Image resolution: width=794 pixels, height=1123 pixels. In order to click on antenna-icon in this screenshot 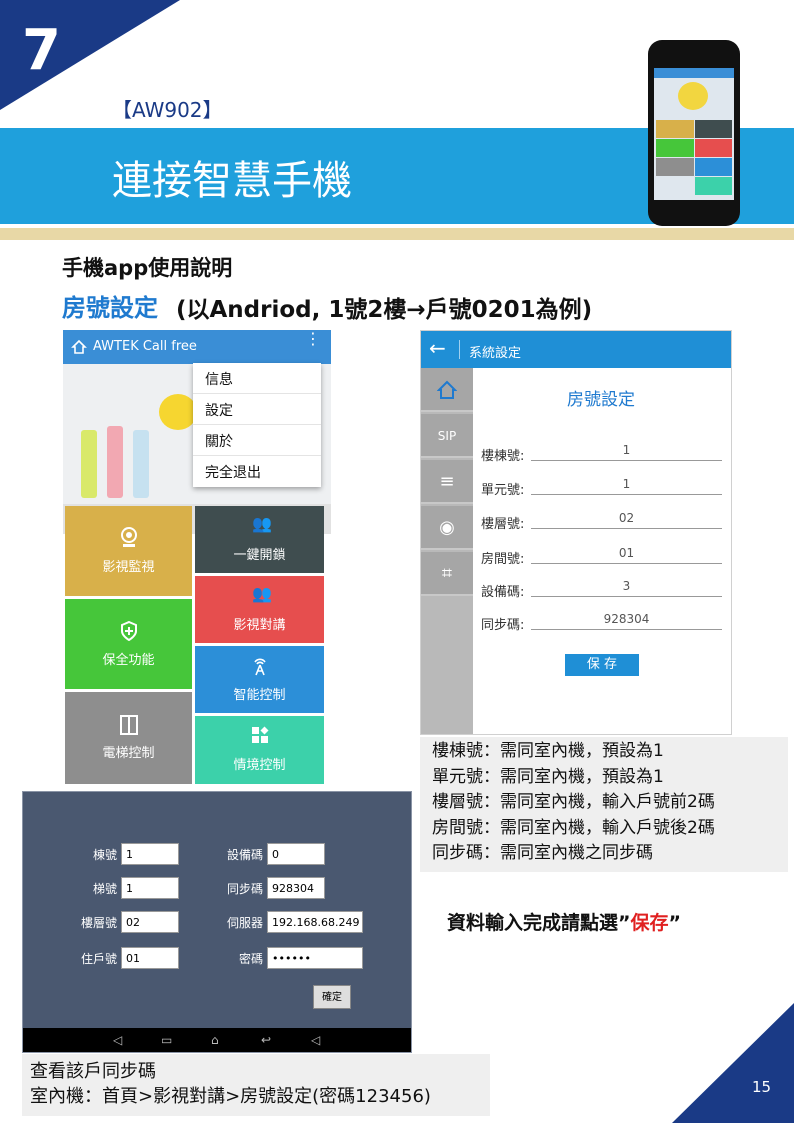, I will do `click(260, 667)`.